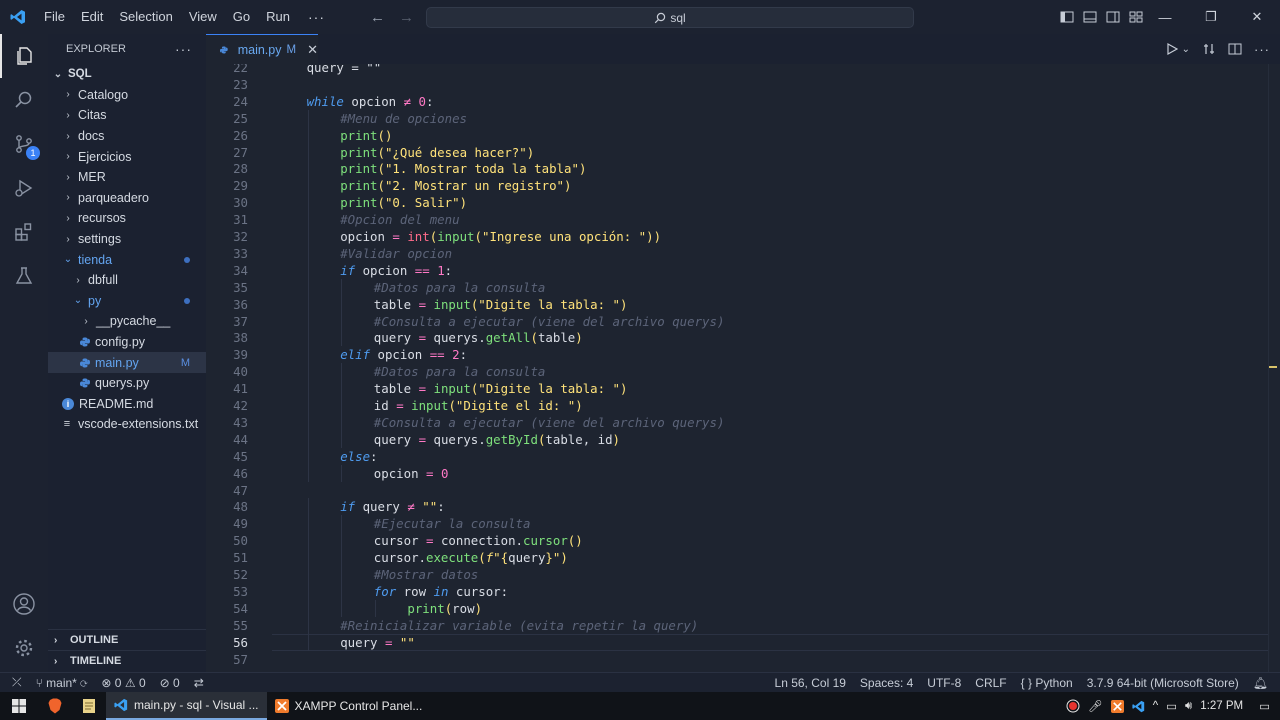 The width and height of the screenshot is (1280, 720). What do you see at coordinates (127, 301) in the screenshot?
I see `tree-item-py: ⌄ py` at bounding box center [127, 301].